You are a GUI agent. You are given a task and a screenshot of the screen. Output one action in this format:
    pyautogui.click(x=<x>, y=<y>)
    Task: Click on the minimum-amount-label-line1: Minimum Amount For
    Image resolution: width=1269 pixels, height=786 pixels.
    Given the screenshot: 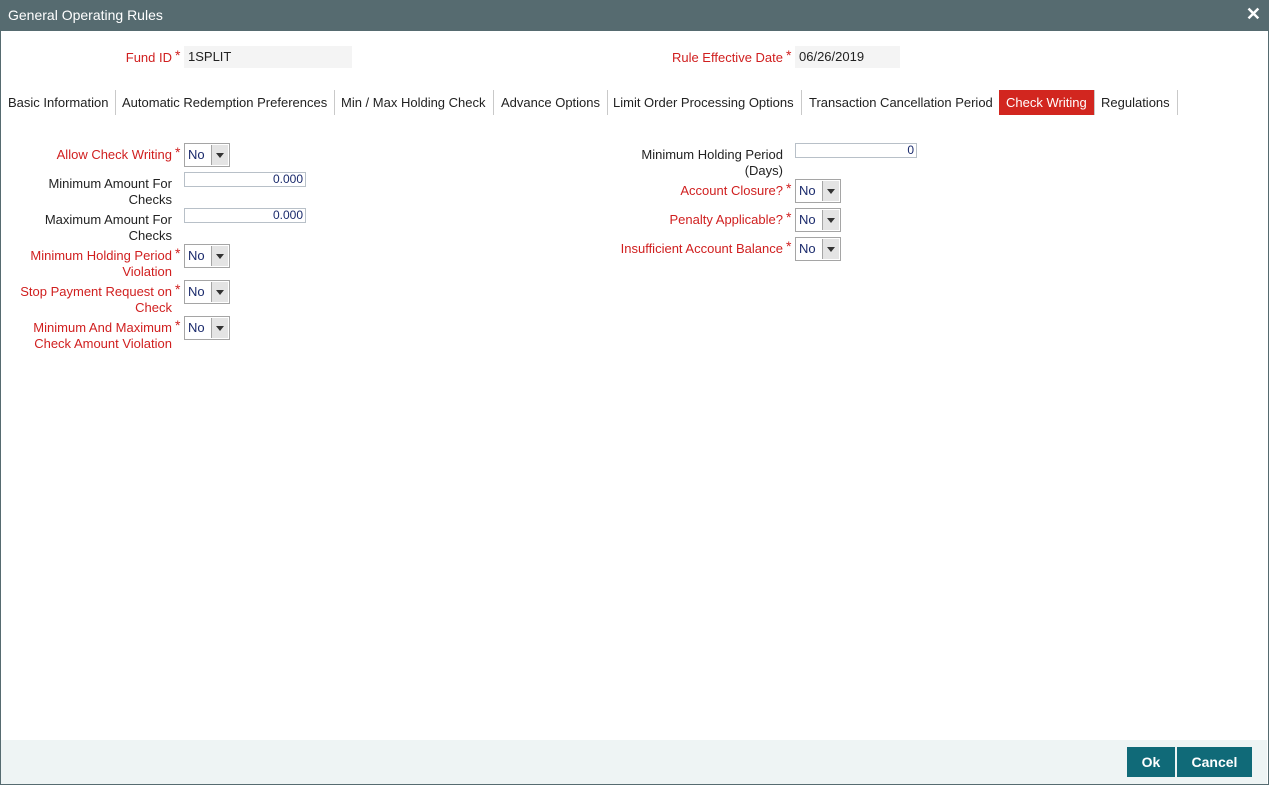 What is the action you would take?
    pyautogui.click(x=110, y=183)
    